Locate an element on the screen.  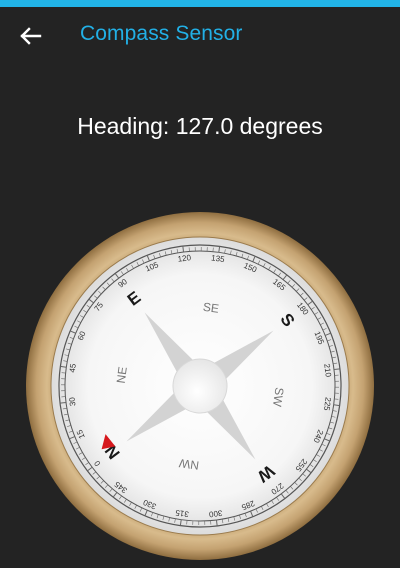
degree-label-300: 300 is located at coordinates (215, 513).